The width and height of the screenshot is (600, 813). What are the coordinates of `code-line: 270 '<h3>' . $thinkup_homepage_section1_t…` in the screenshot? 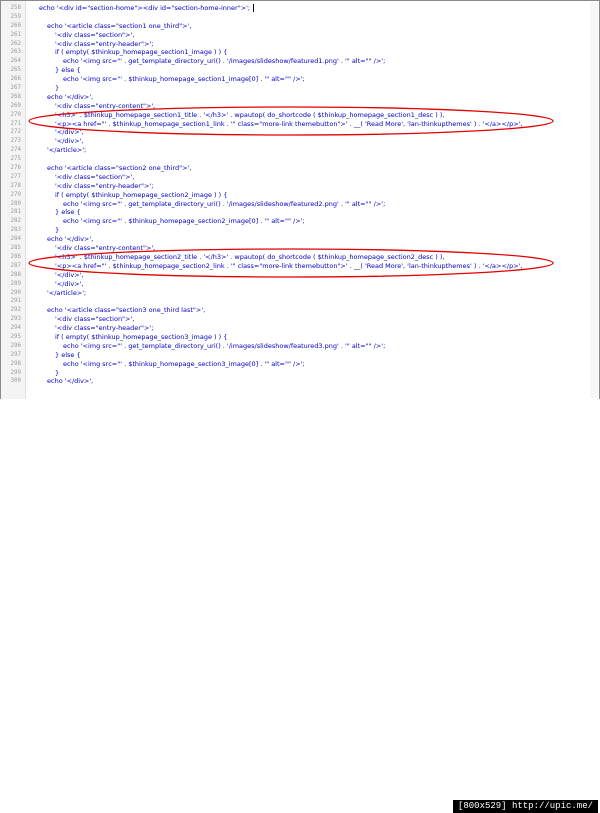 It's located at (300, 115).